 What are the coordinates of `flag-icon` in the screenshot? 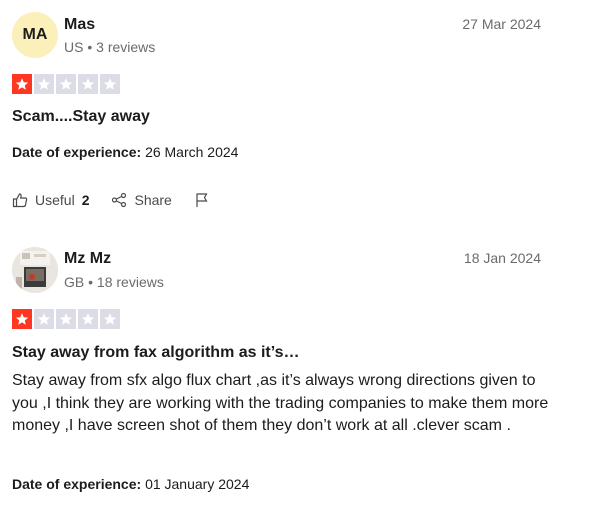 It's located at (202, 200).